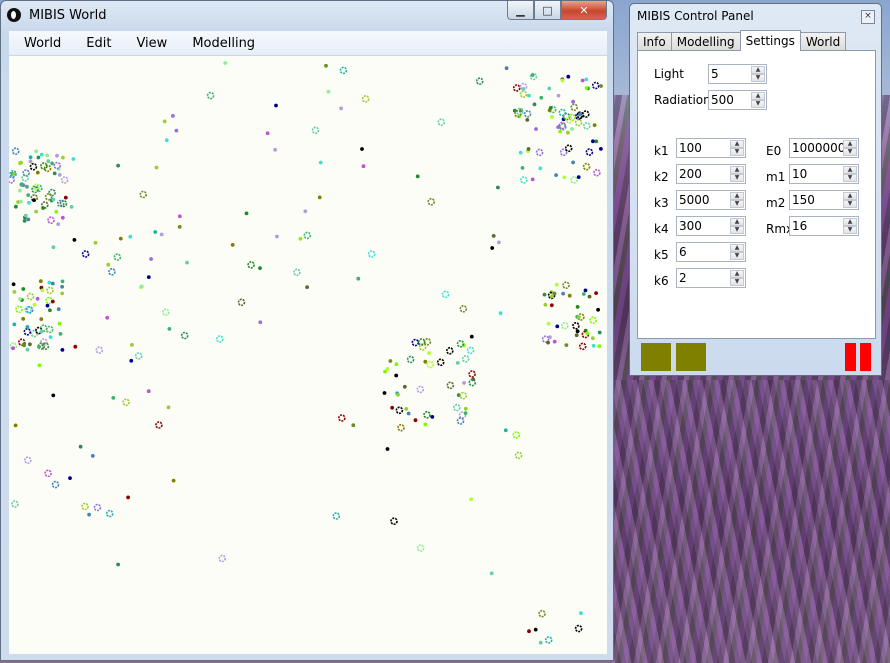 The height and width of the screenshot is (663, 890). Describe the element at coordinates (850, 170) in the screenshot. I see `m1-up-arrow-icon: ▲` at that location.